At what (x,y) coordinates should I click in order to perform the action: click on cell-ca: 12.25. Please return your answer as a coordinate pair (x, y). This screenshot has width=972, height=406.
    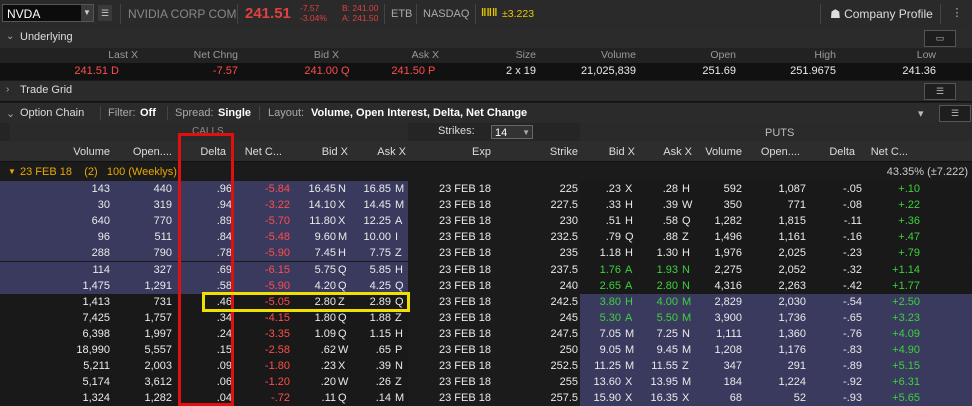
    Looking at the image, I should click on (377, 221).